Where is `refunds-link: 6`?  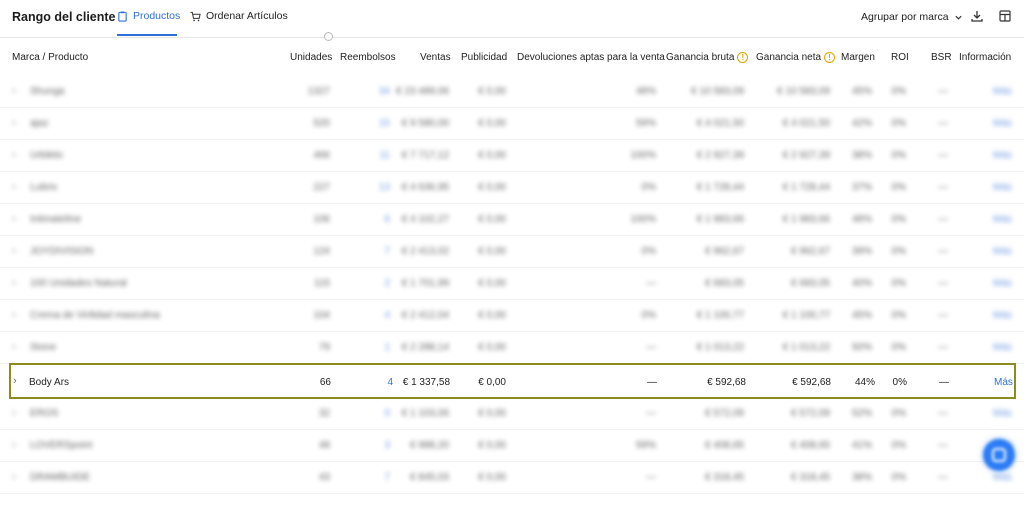
refunds-link: 6 is located at coordinates (380, 219).